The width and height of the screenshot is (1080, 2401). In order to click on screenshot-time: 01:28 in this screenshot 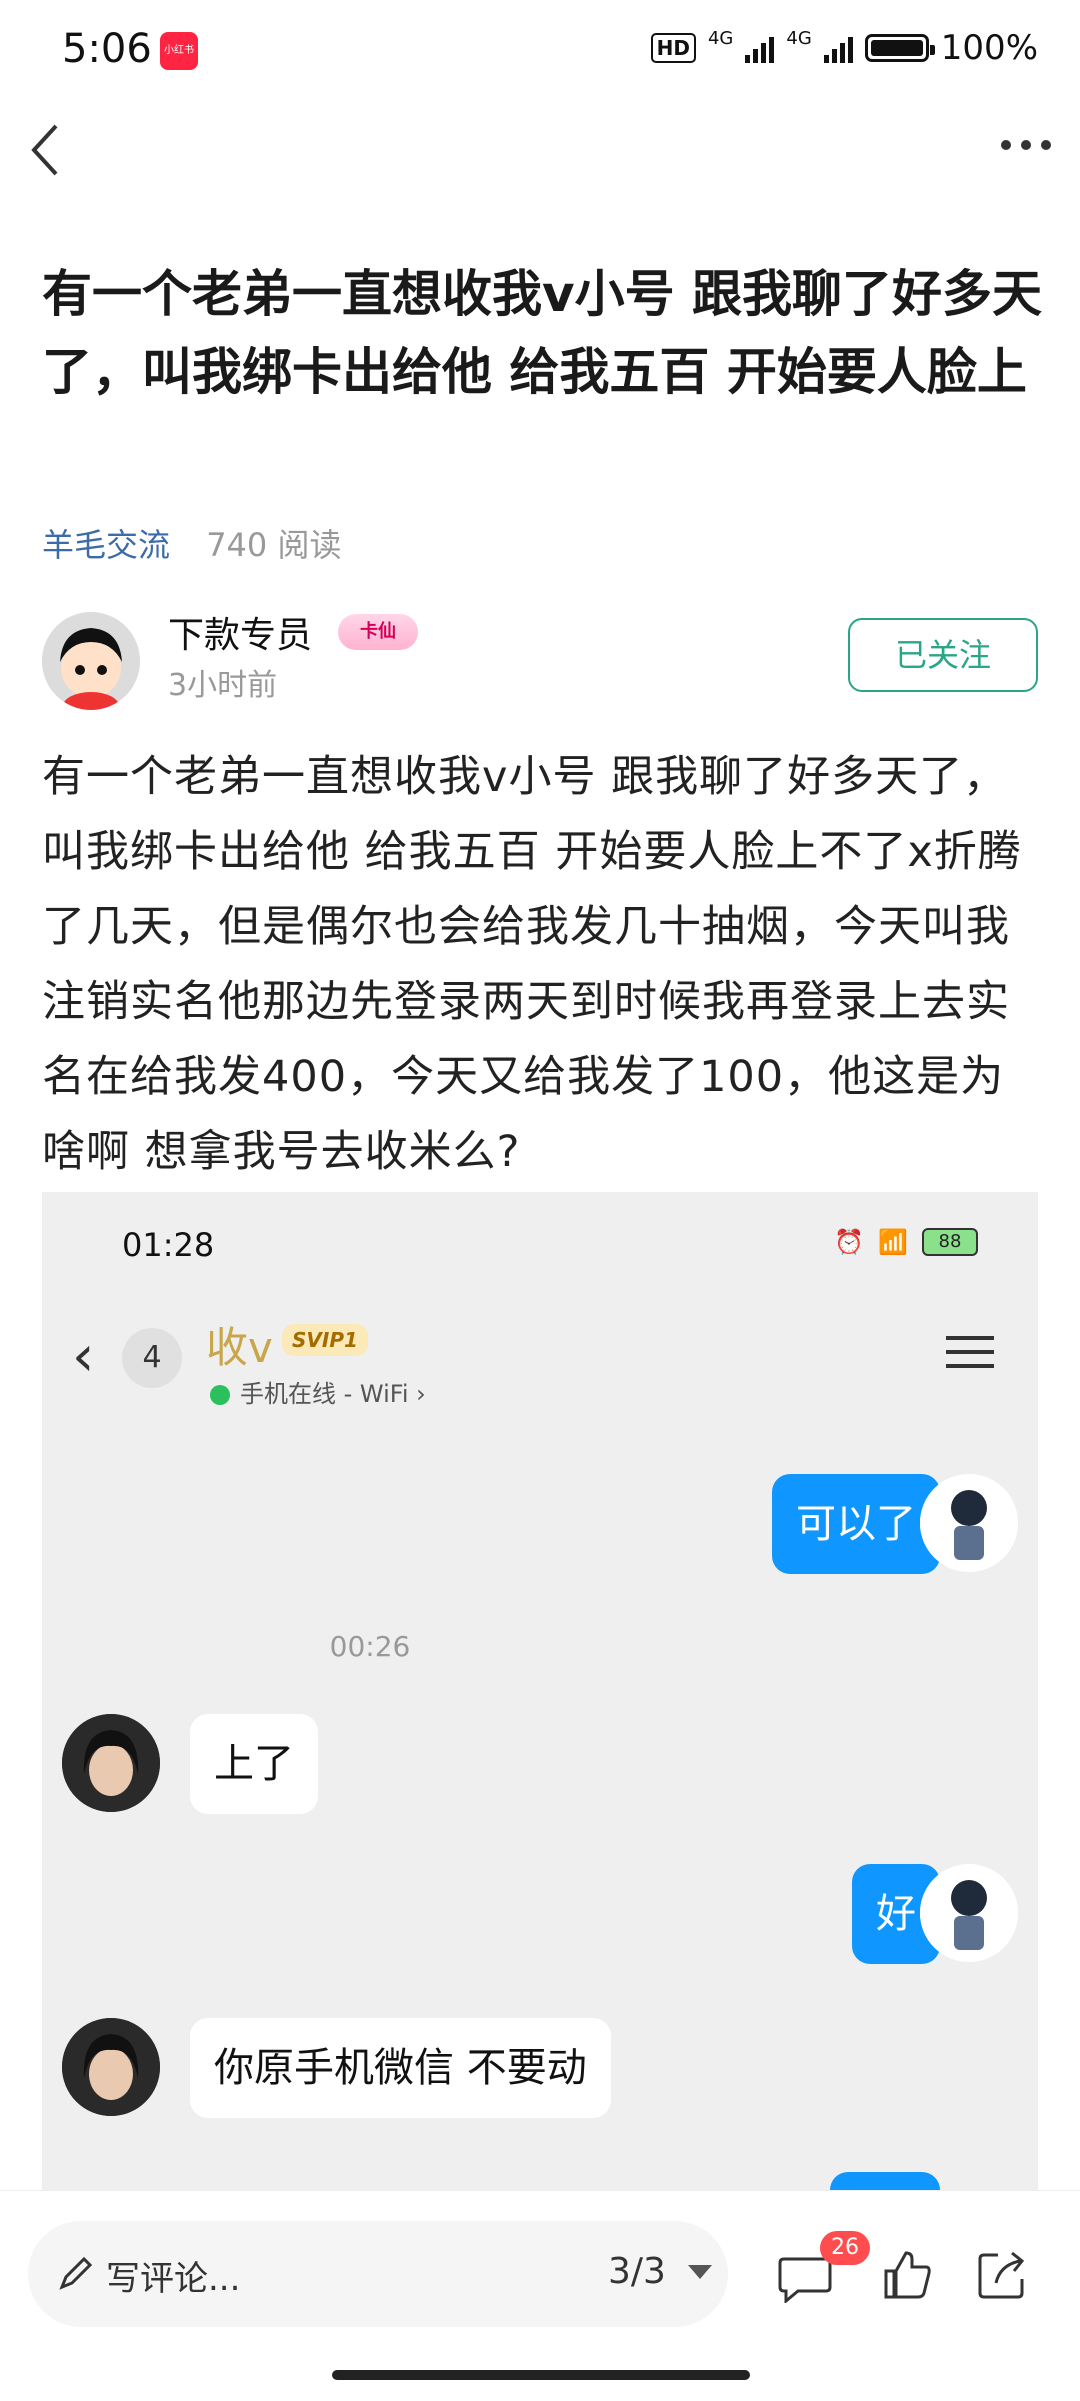, I will do `click(168, 1245)`.